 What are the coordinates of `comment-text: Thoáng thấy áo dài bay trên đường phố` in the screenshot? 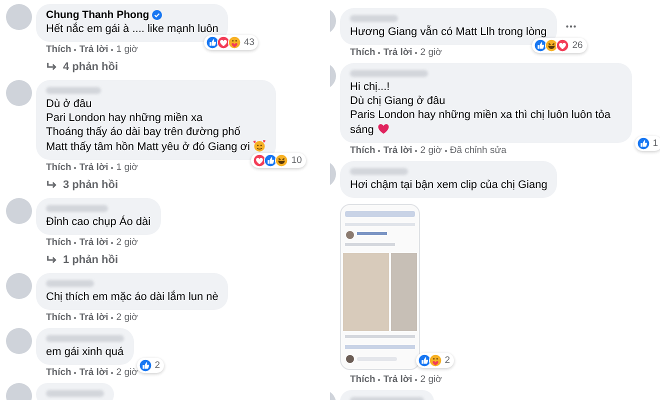 It's located at (144, 132).